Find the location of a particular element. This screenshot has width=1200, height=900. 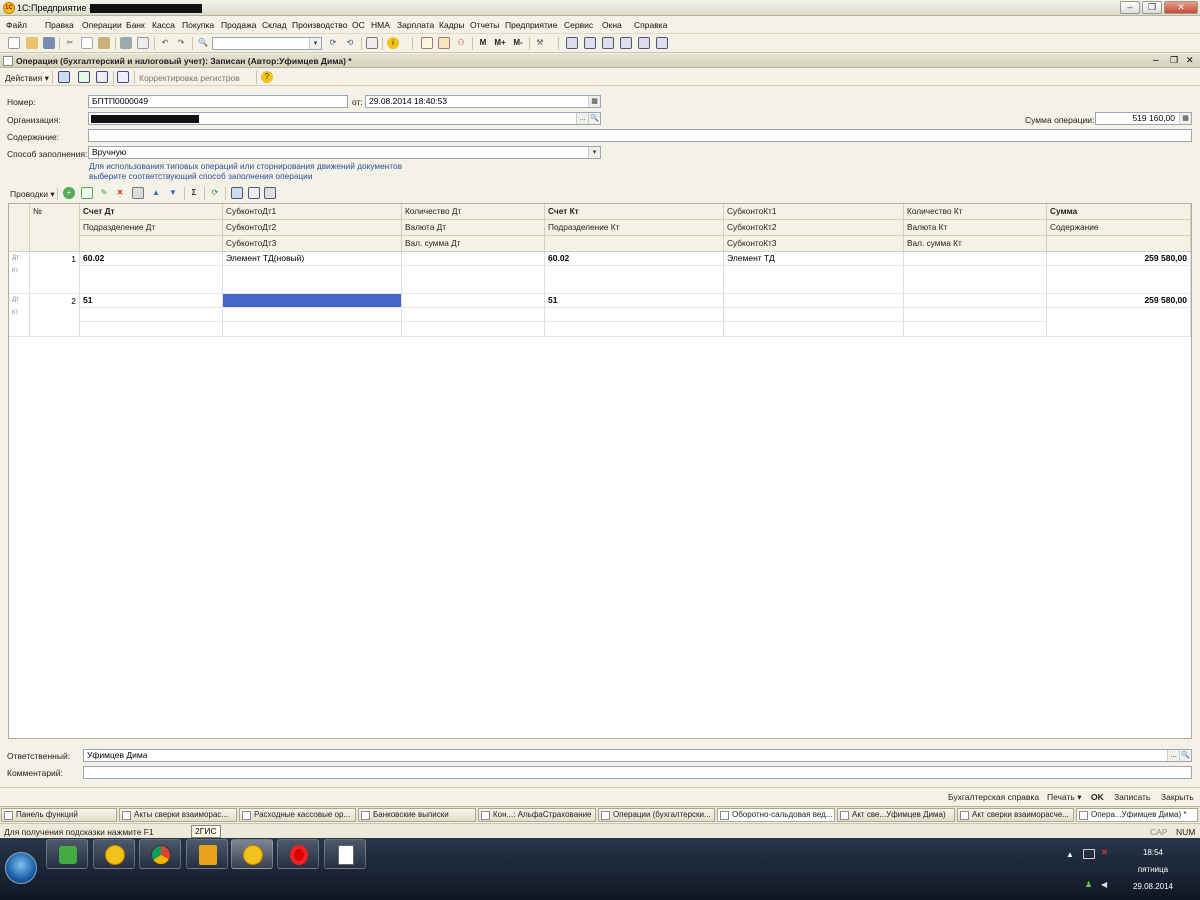

start-button is located at coordinates (21, 868).